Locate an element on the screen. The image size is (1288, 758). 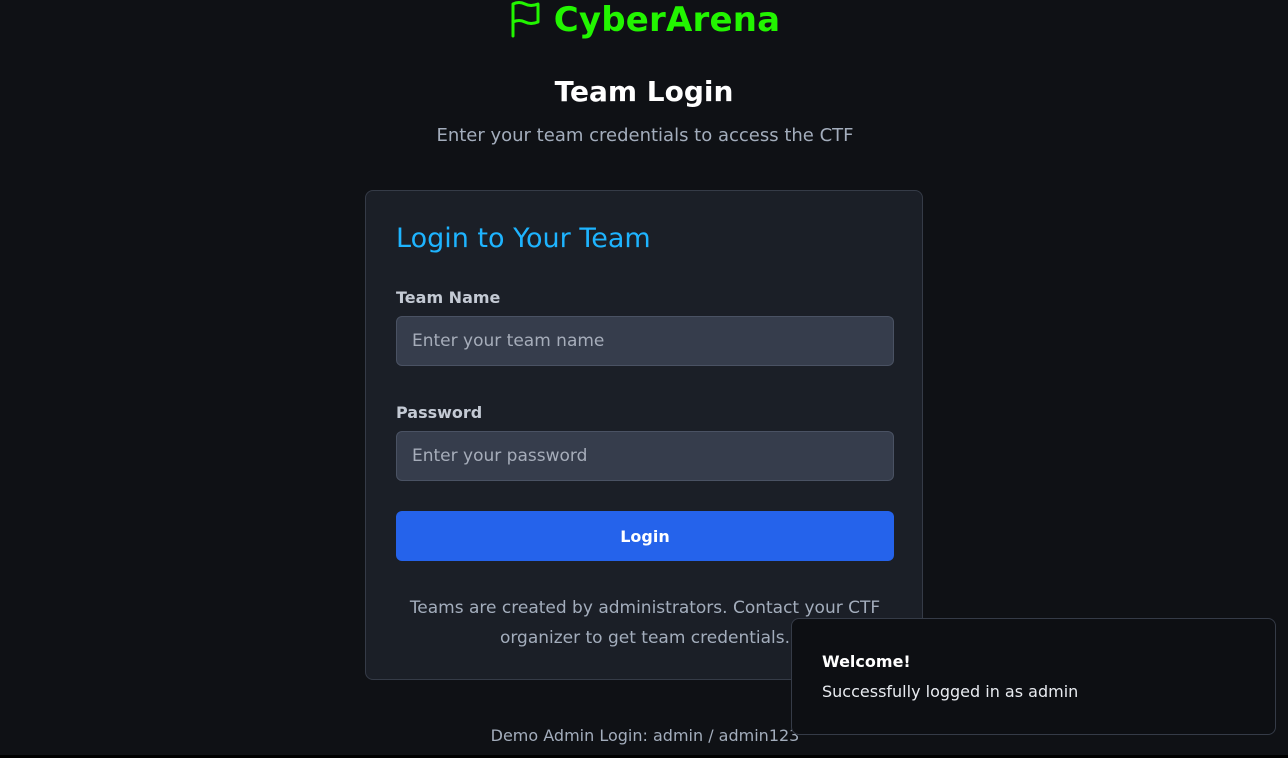
flag-icon is located at coordinates (525, 19).